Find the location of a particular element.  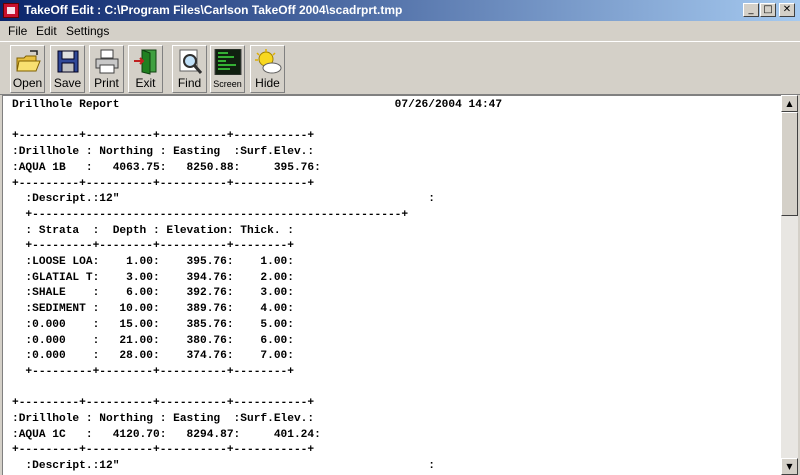

screen-label: Screen is located at coordinates (227, 84).